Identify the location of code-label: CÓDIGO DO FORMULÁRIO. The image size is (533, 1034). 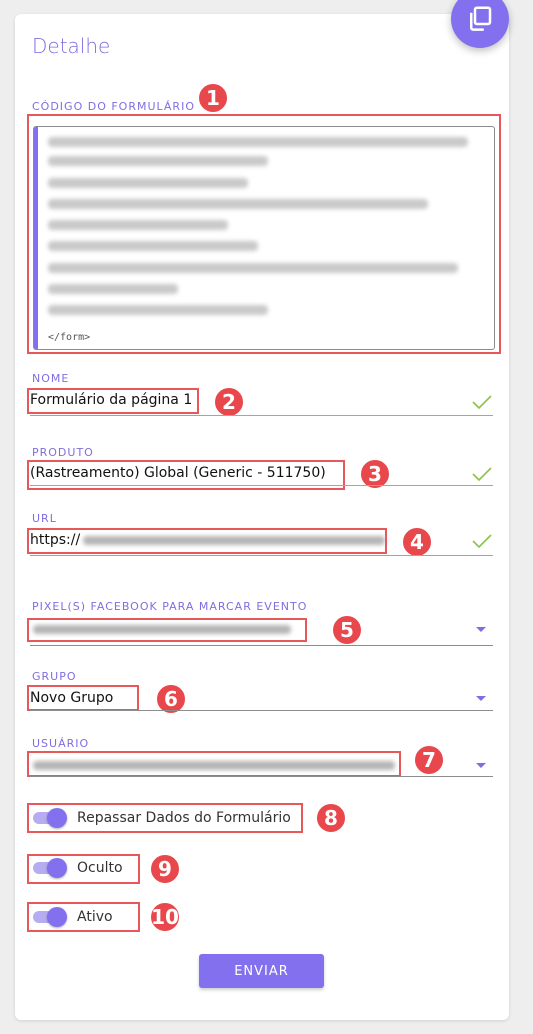
(113, 106).